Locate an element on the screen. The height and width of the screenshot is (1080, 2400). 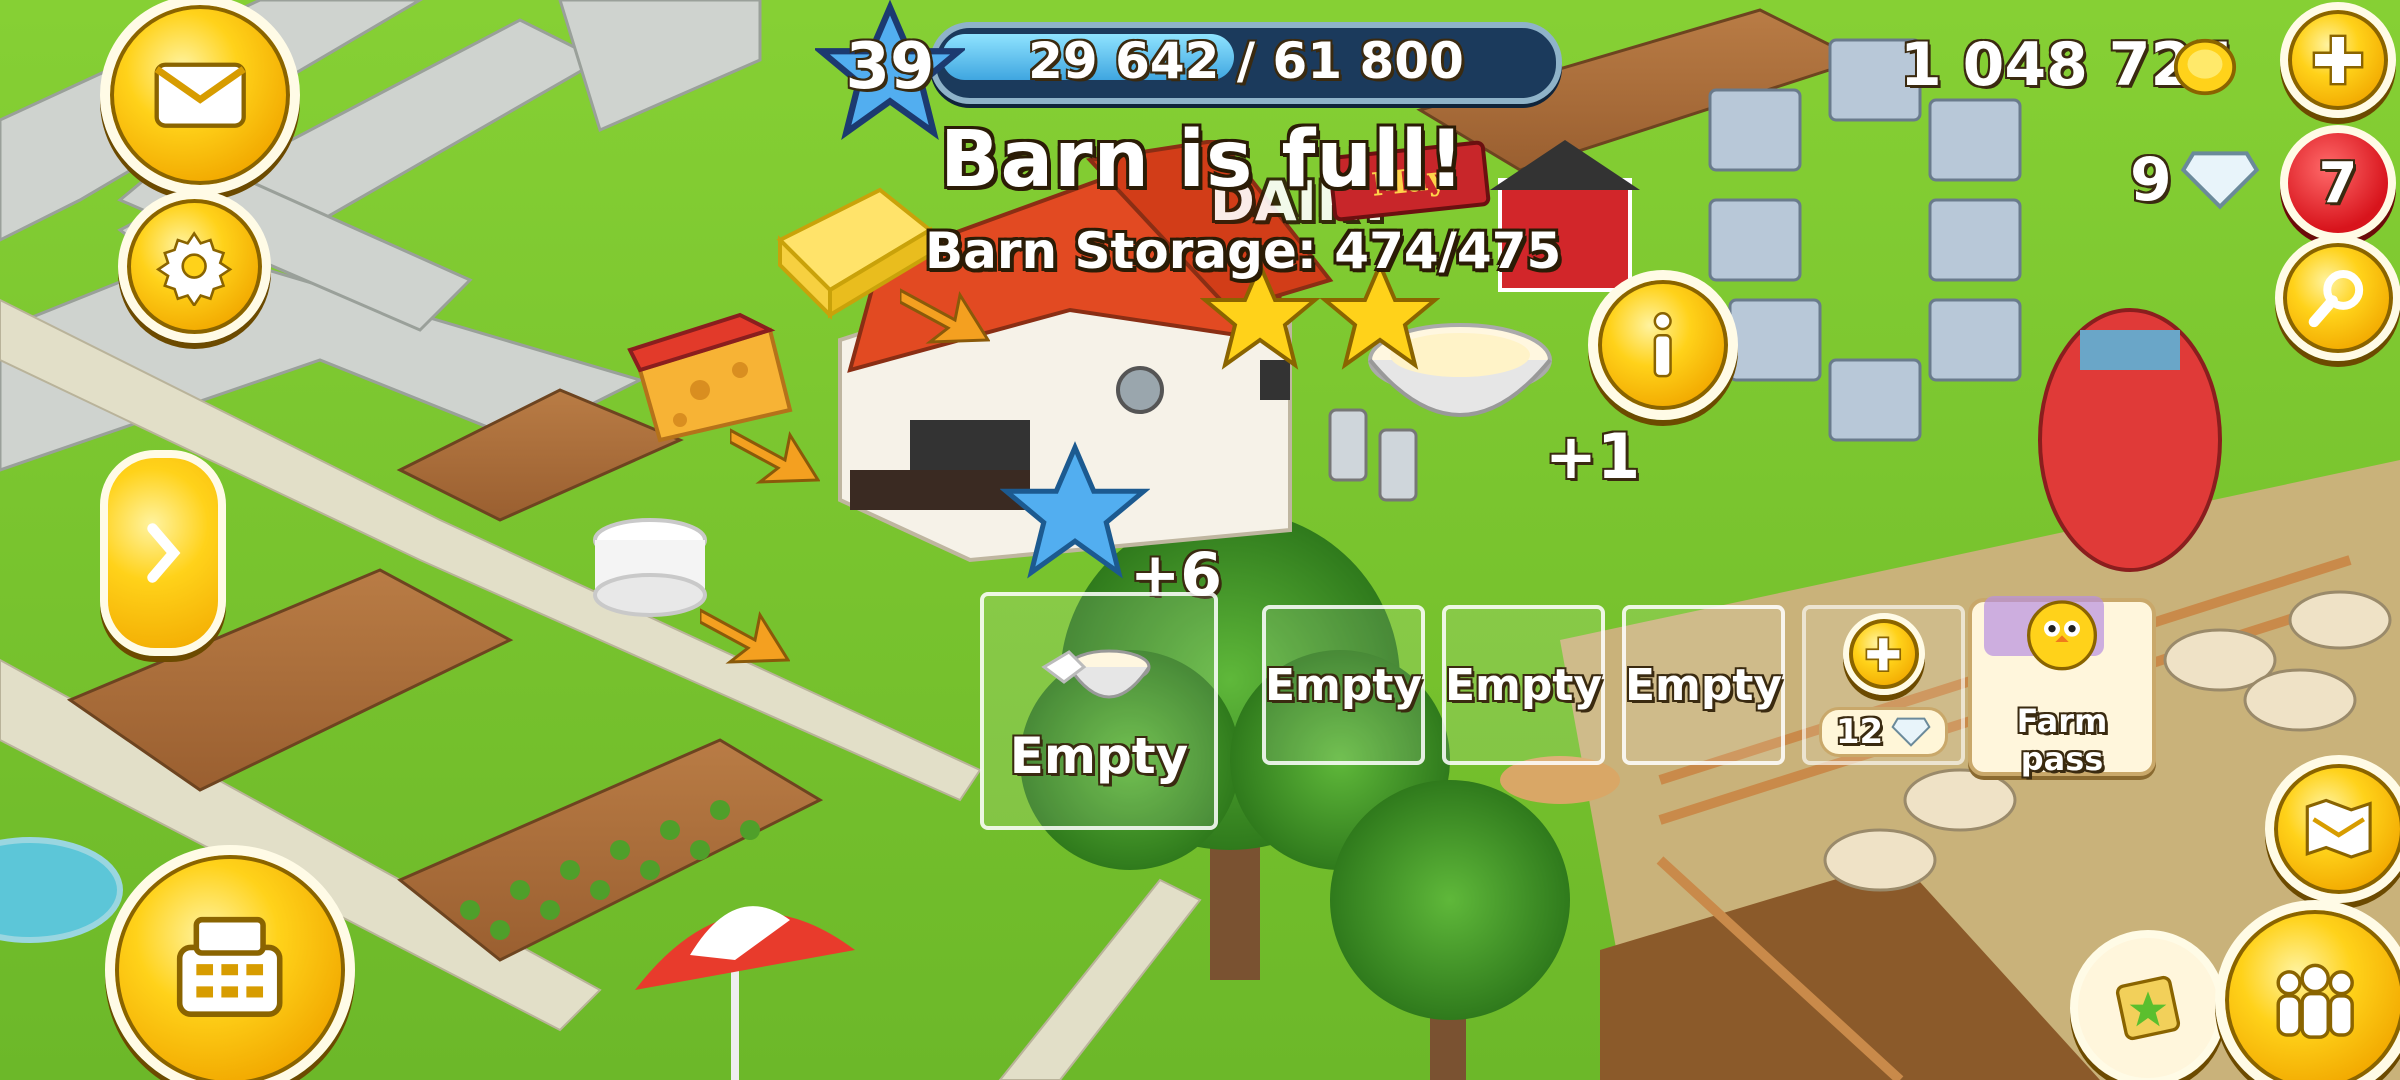
chevron-right-icon is located at coordinates (164, 553).